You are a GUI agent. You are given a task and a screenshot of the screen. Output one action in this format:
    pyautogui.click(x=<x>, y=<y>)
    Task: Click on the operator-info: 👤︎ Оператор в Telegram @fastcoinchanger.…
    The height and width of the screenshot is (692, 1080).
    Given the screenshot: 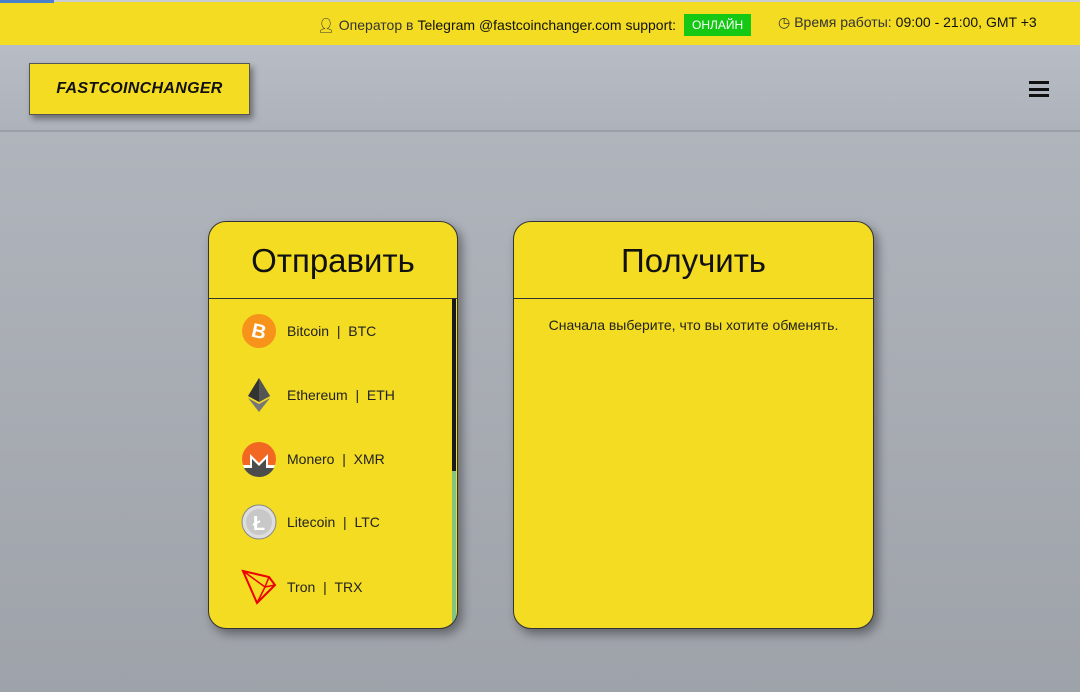 What is the action you would take?
    pyautogui.click(x=534, y=25)
    